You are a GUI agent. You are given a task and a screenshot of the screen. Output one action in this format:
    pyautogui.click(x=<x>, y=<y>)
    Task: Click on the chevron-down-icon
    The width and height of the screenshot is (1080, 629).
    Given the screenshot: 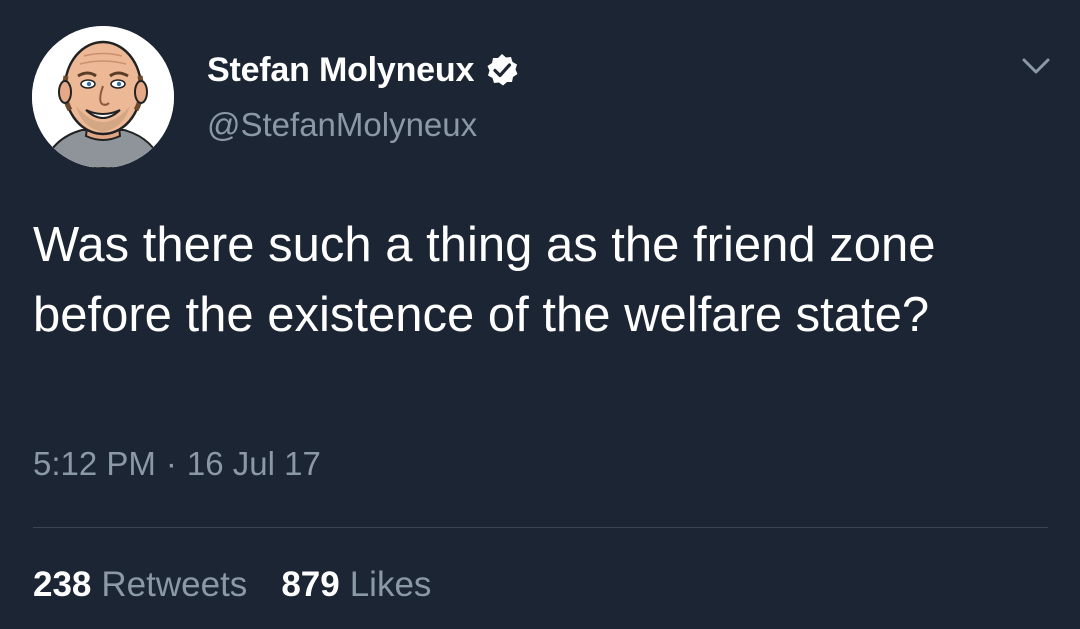 What is the action you would take?
    pyautogui.click(x=1036, y=66)
    